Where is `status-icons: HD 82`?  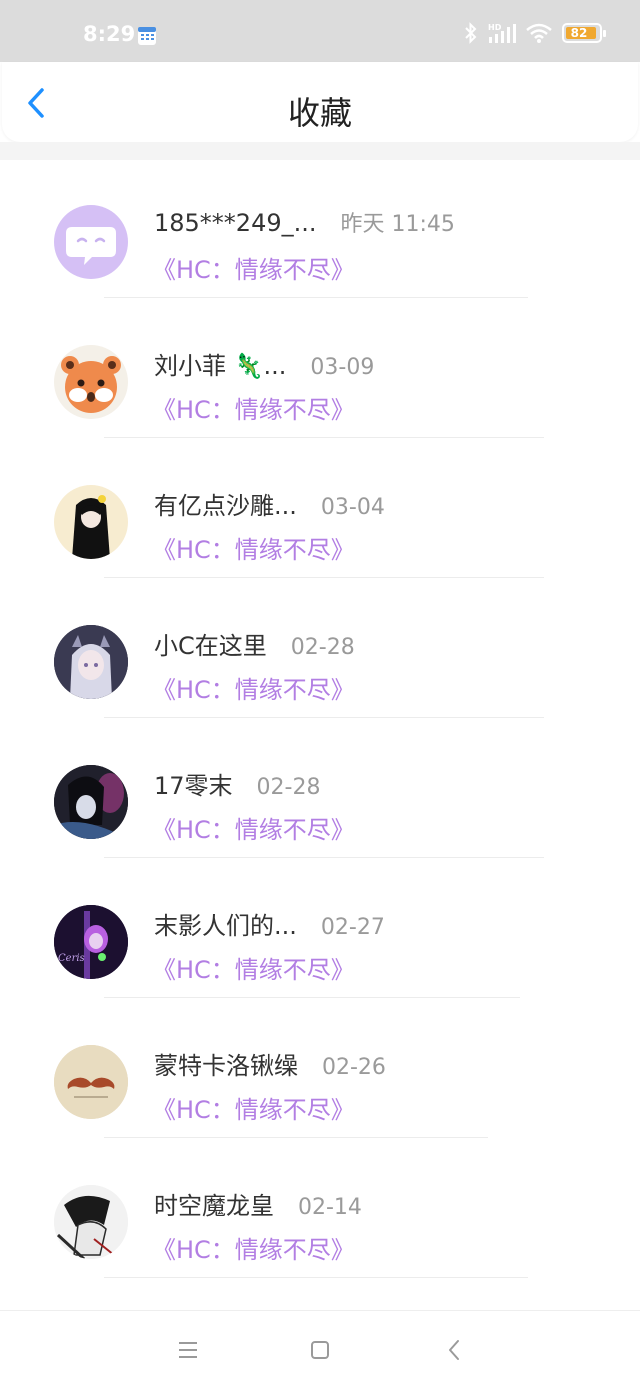 status-icons: HD 82 is located at coordinates (535, 33).